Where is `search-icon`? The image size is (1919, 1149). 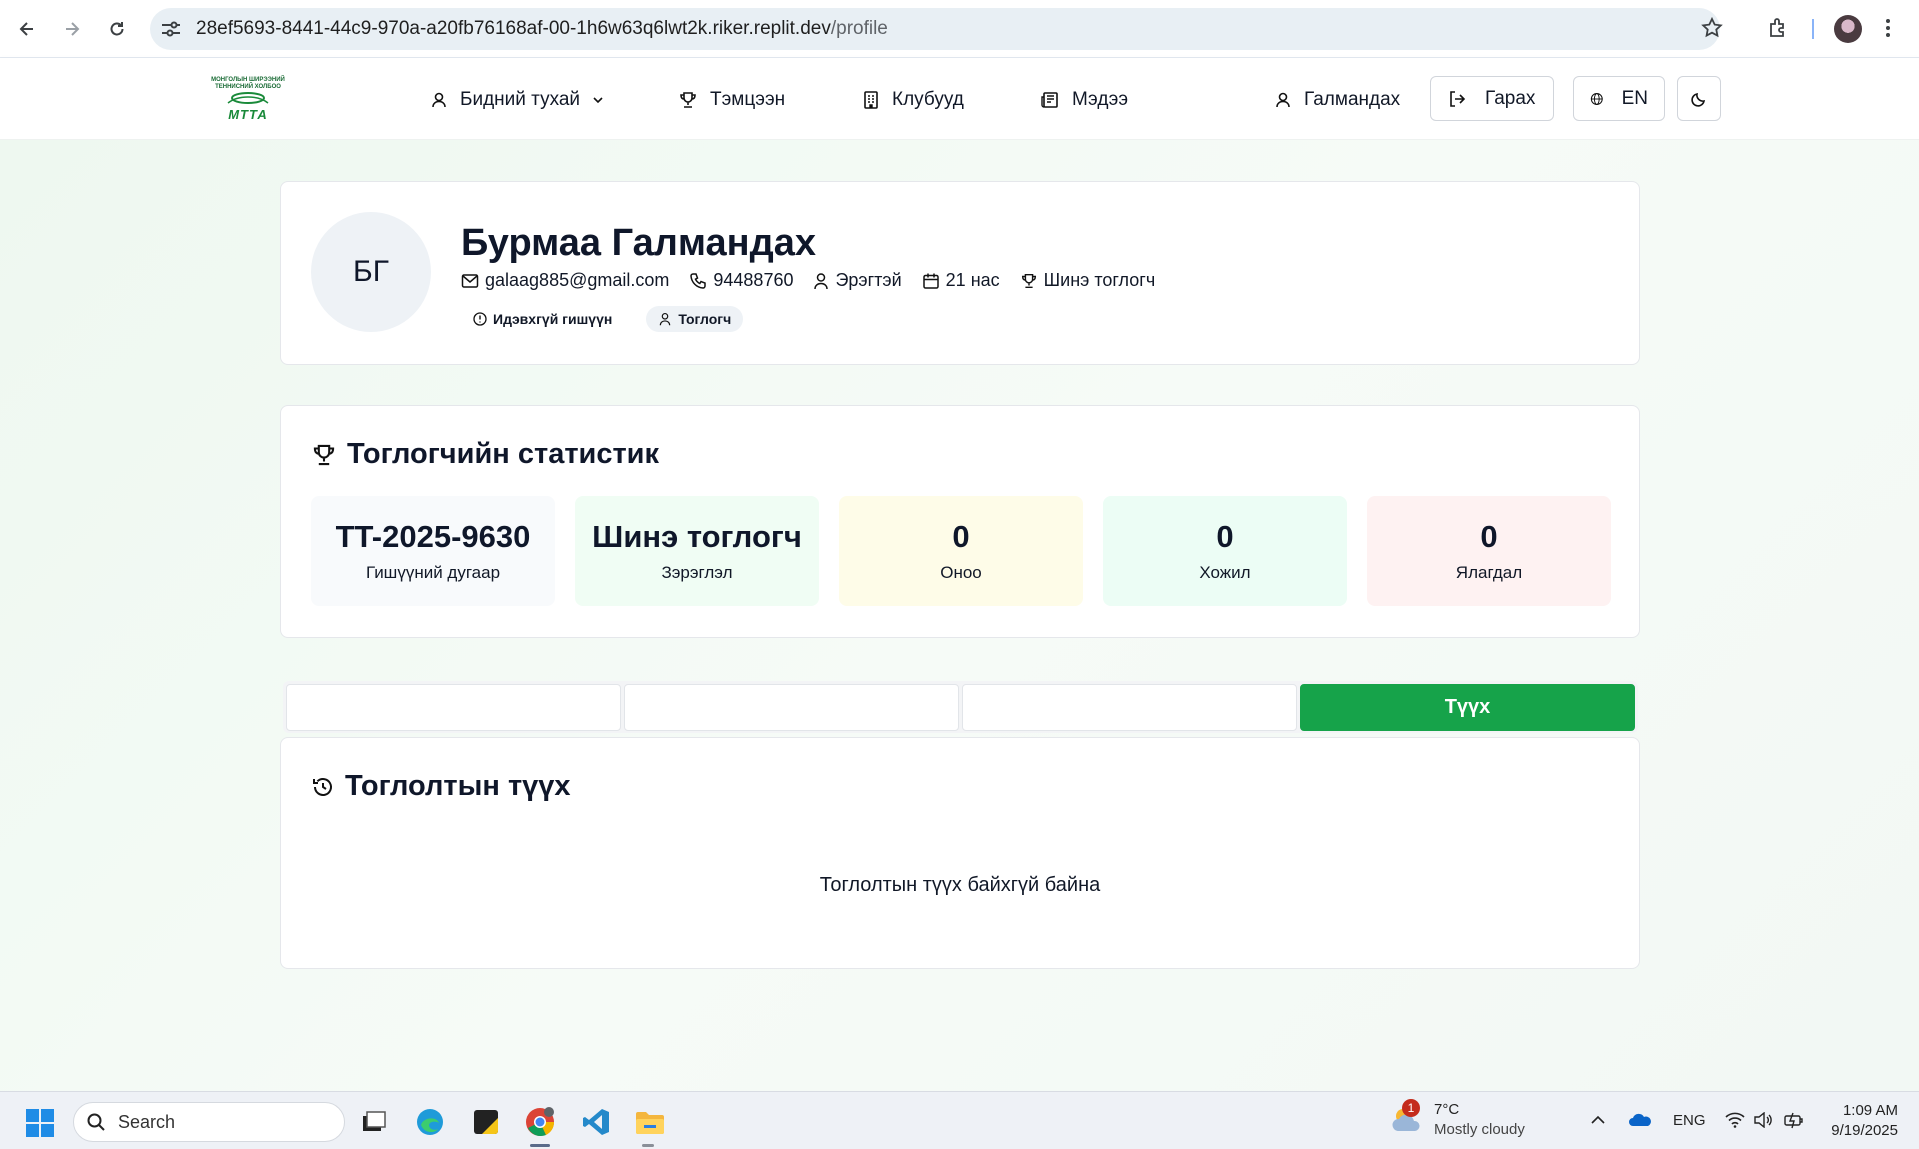 search-icon is located at coordinates (96, 1122).